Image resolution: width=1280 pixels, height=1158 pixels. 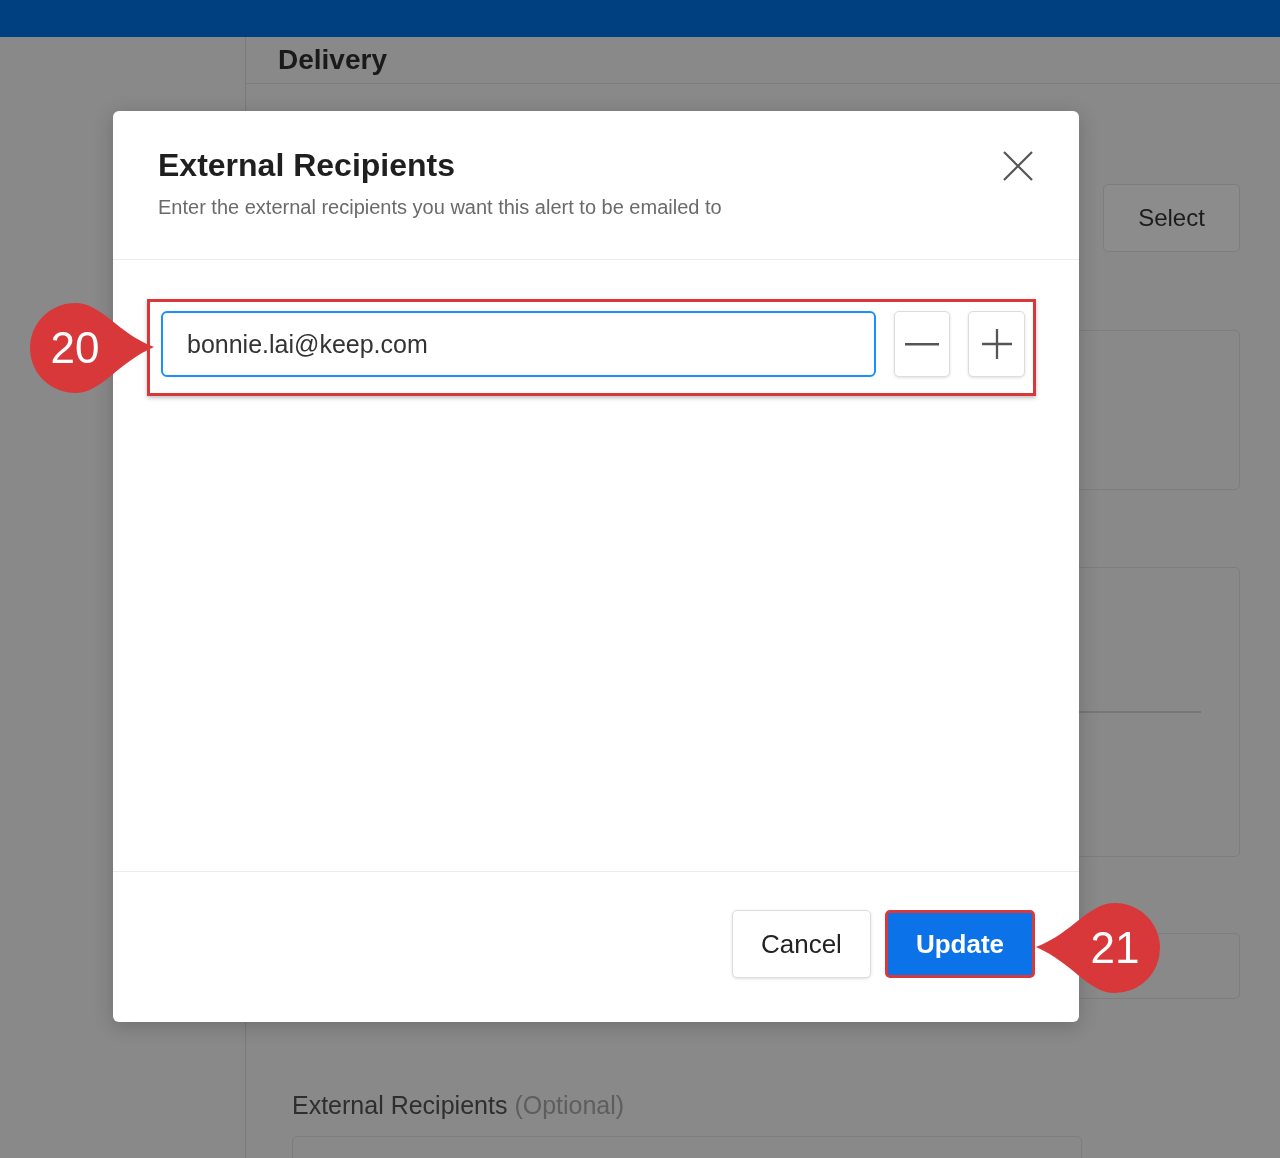 What do you see at coordinates (801, 944) in the screenshot?
I see `cancel-button: Cancel` at bounding box center [801, 944].